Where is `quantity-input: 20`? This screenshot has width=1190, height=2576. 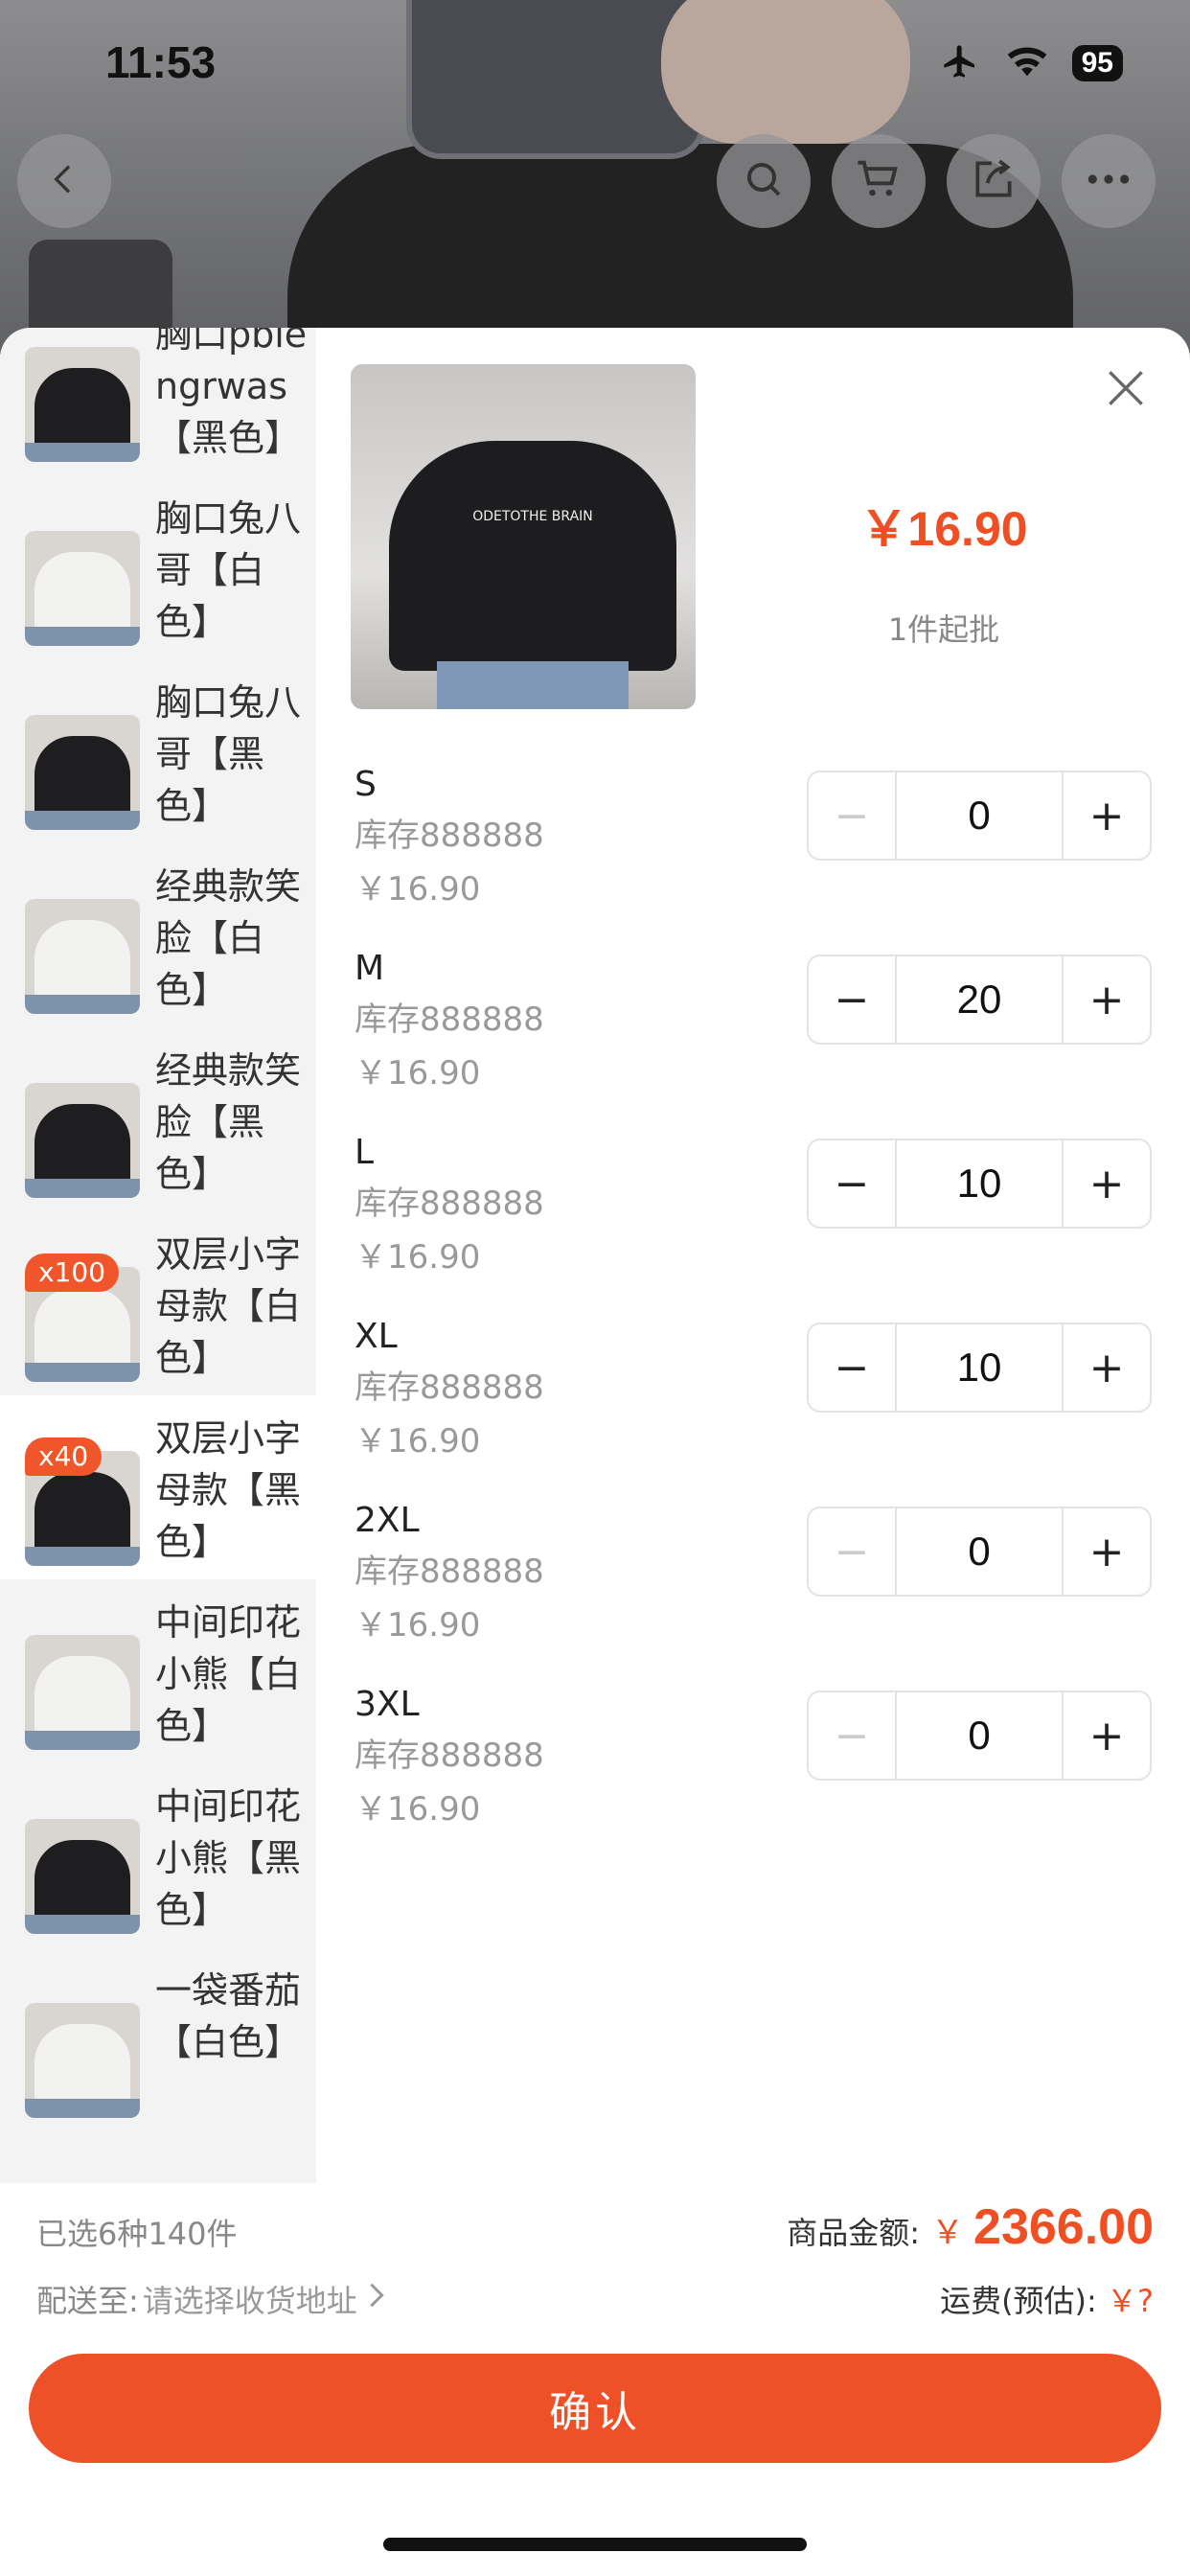
quantity-input: 20 is located at coordinates (980, 1000).